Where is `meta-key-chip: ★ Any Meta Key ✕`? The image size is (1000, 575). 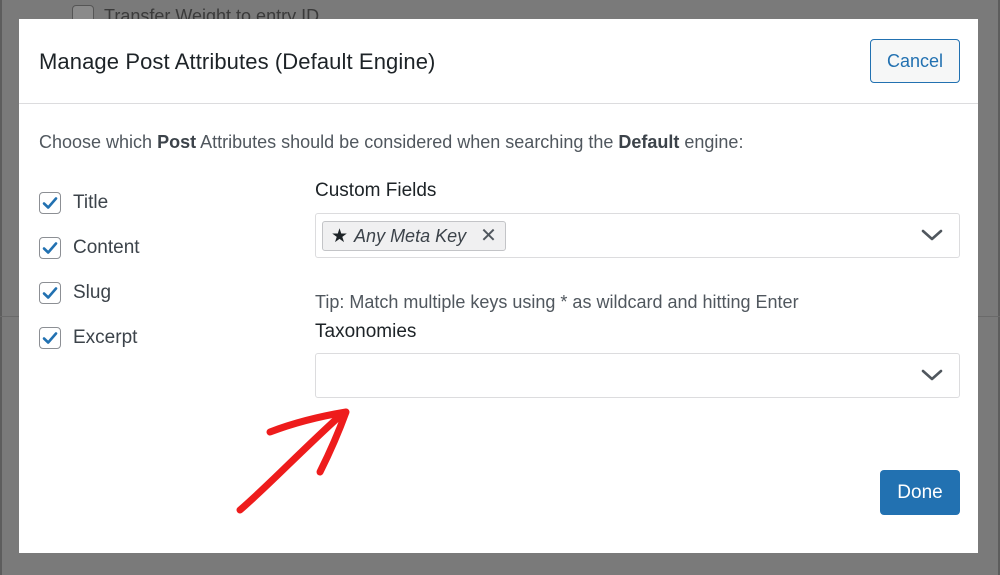 meta-key-chip: ★ Any Meta Key ✕ is located at coordinates (414, 236).